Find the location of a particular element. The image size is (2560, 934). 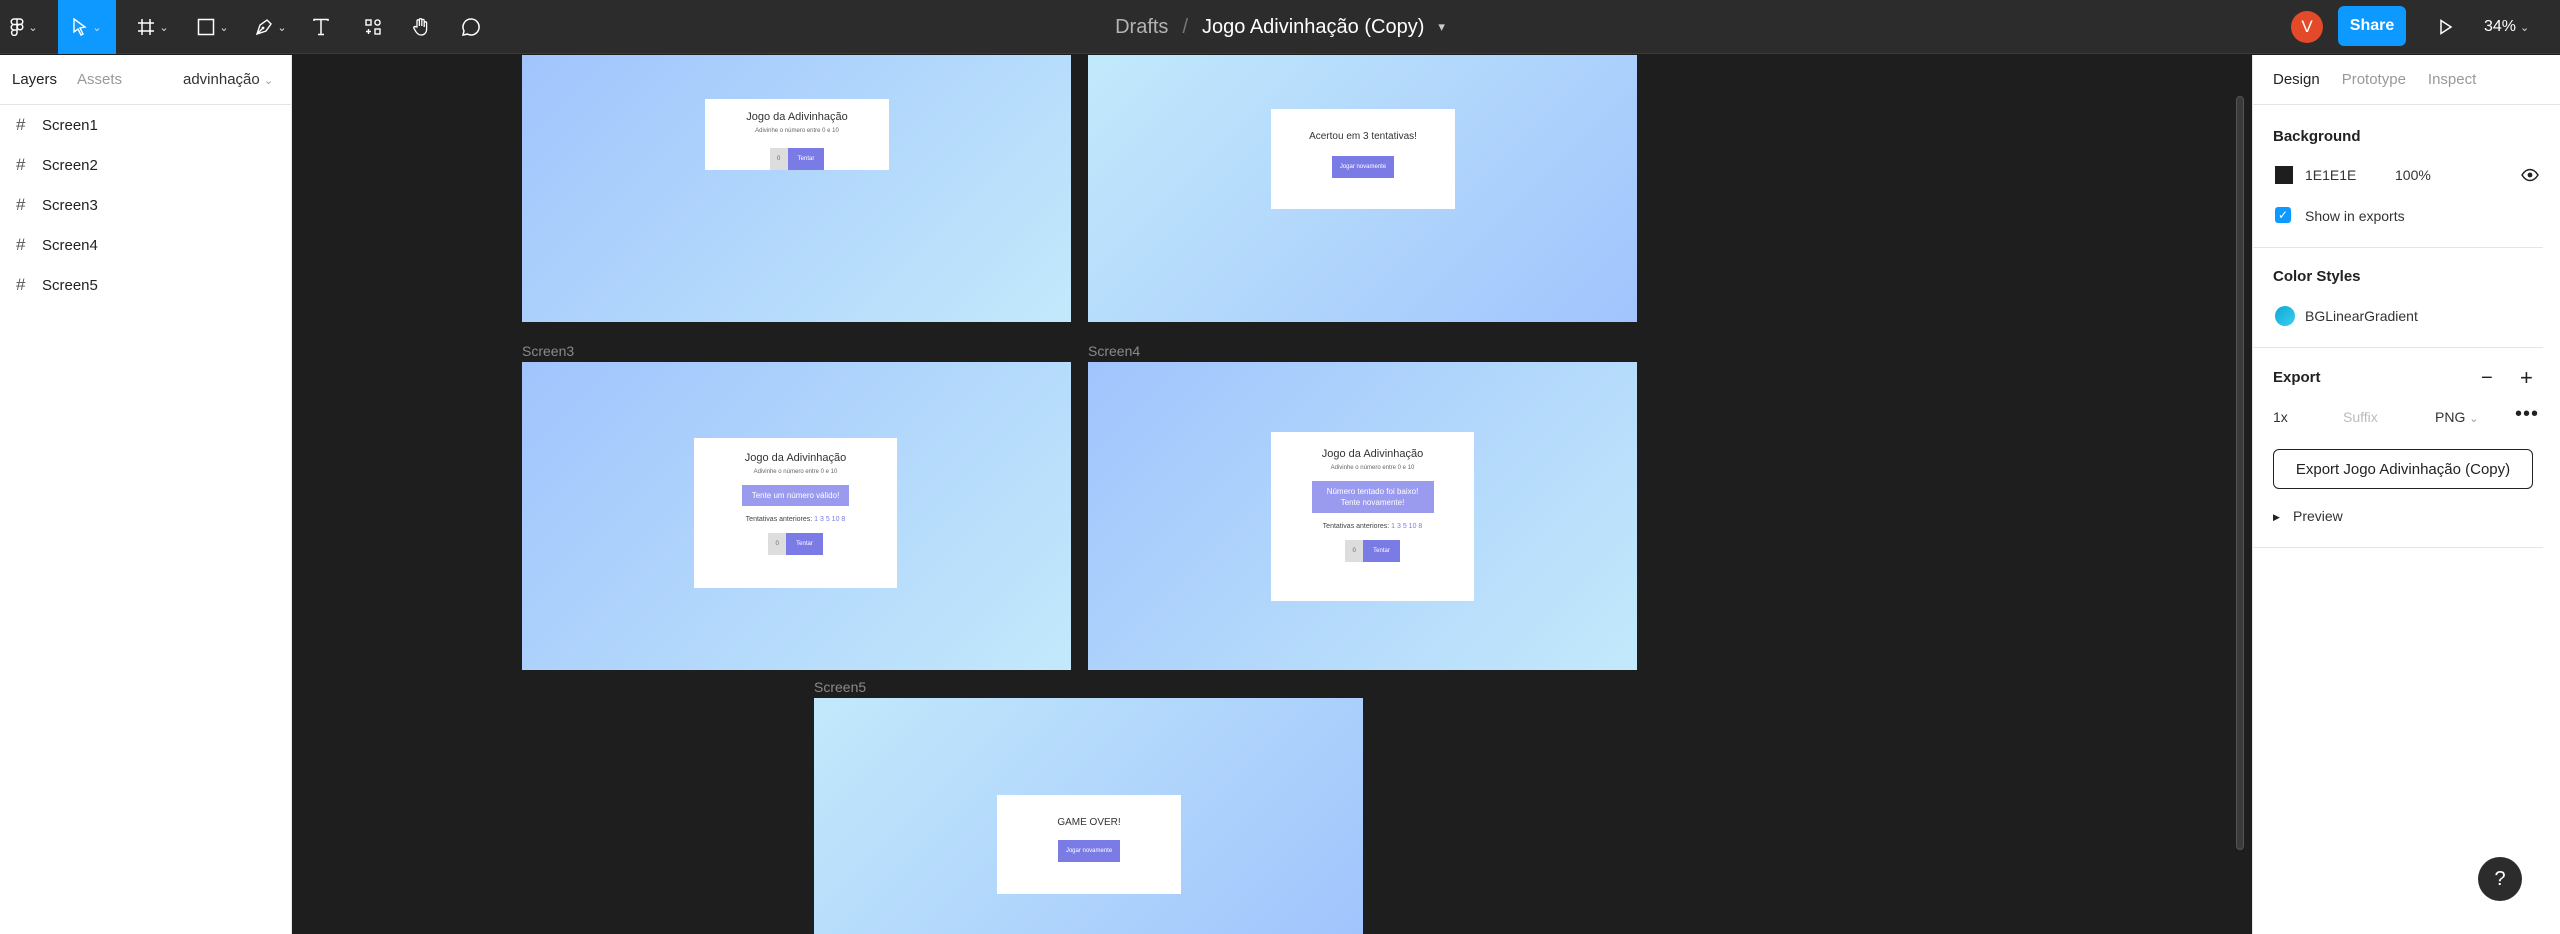

bg-color-swatch is located at coordinates (2284, 175).